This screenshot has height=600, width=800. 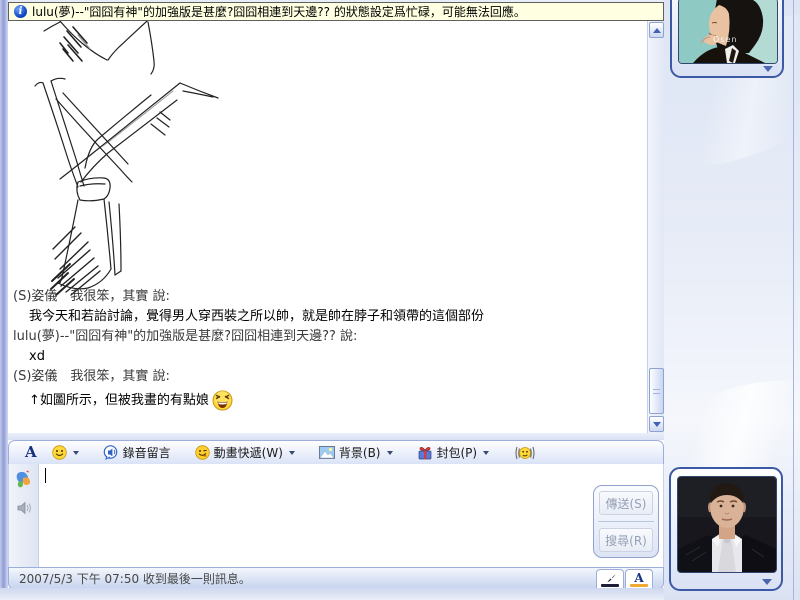 What do you see at coordinates (135, 579) in the screenshot?
I see `last-message-timestamp: 2007/5/3 下午 07:50 收到最後一則訊息。` at bounding box center [135, 579].